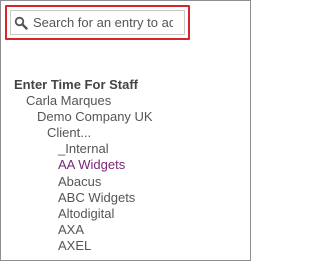  Describe the element at coordinates (76, 84) in the screenshot. I see `tree-heading: Enter Time For Staff` at that location.